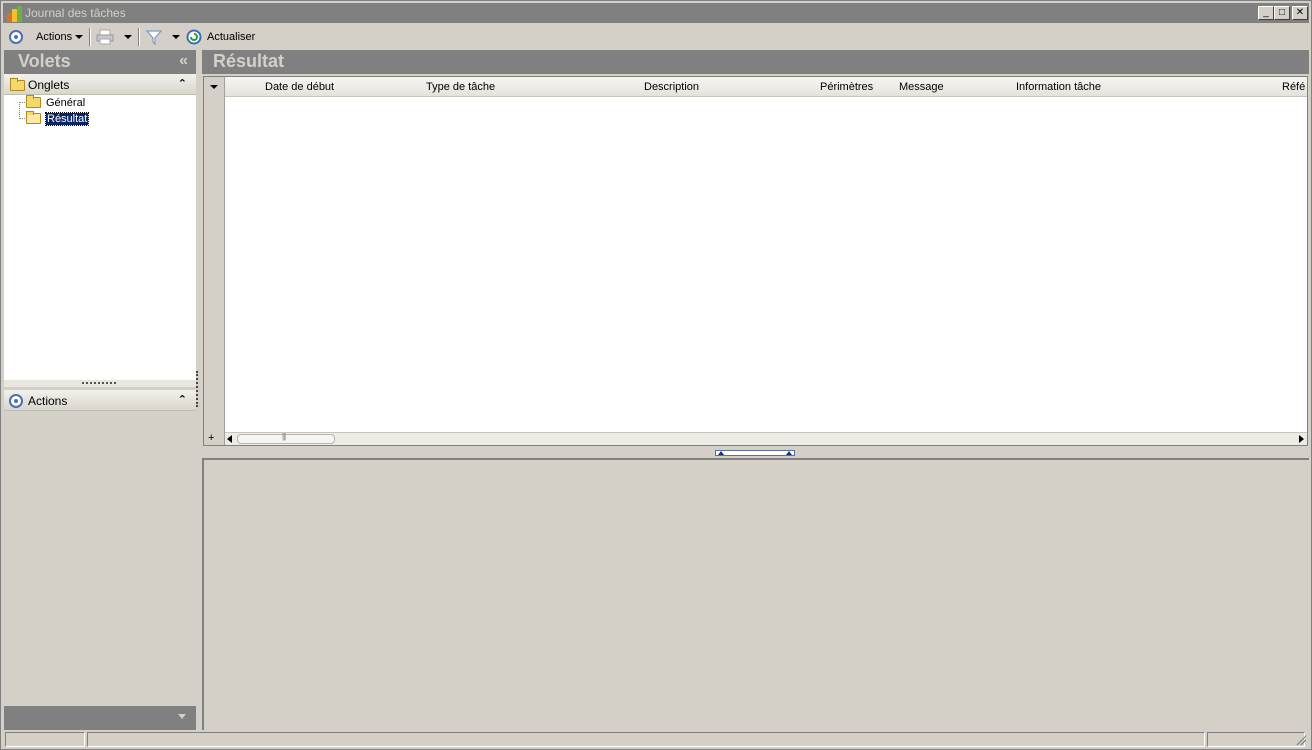 Image resolution: width=1312 pixels, height=750 pixels. What do you see at coordinates (757, 438) in the screenshot?
I see `horizontal-scrollbar: +` at bounding box center [757, 438].